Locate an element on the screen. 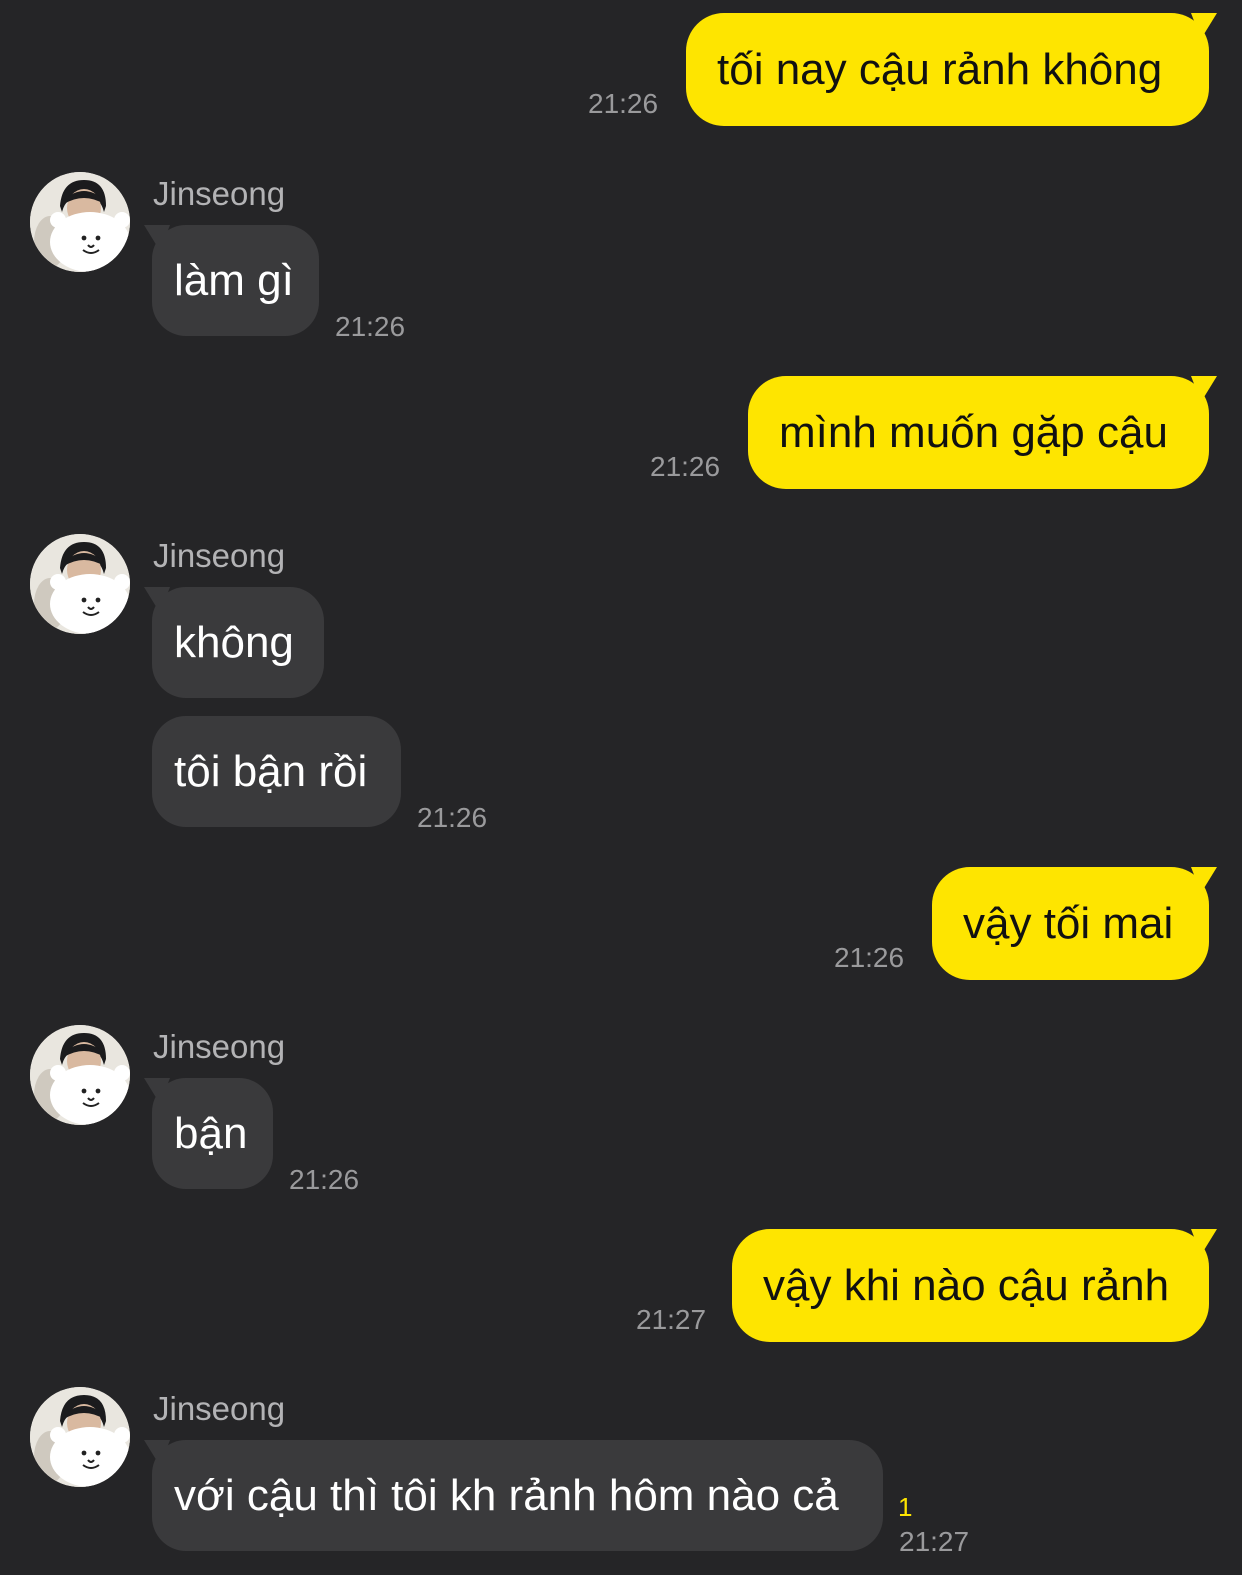 Image resolution: width=1242 pixels, height=1575 pixels. incoming-message-bubble: bận is located at coordinates (208, 1133).